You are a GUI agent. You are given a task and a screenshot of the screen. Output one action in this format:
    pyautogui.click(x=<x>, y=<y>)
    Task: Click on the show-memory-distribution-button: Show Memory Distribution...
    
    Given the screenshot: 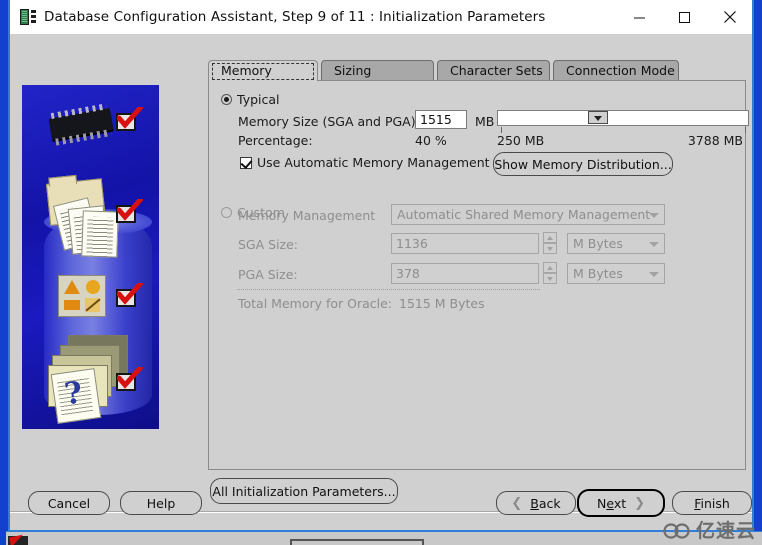 What is the action you would take?
    pyautogui.click(x=583, y=164)
    